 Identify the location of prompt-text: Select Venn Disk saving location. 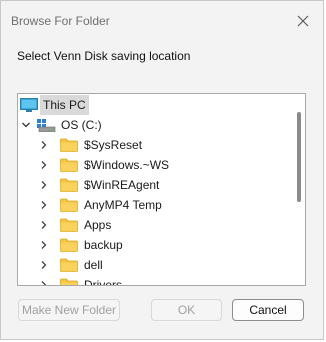
(104, 56).